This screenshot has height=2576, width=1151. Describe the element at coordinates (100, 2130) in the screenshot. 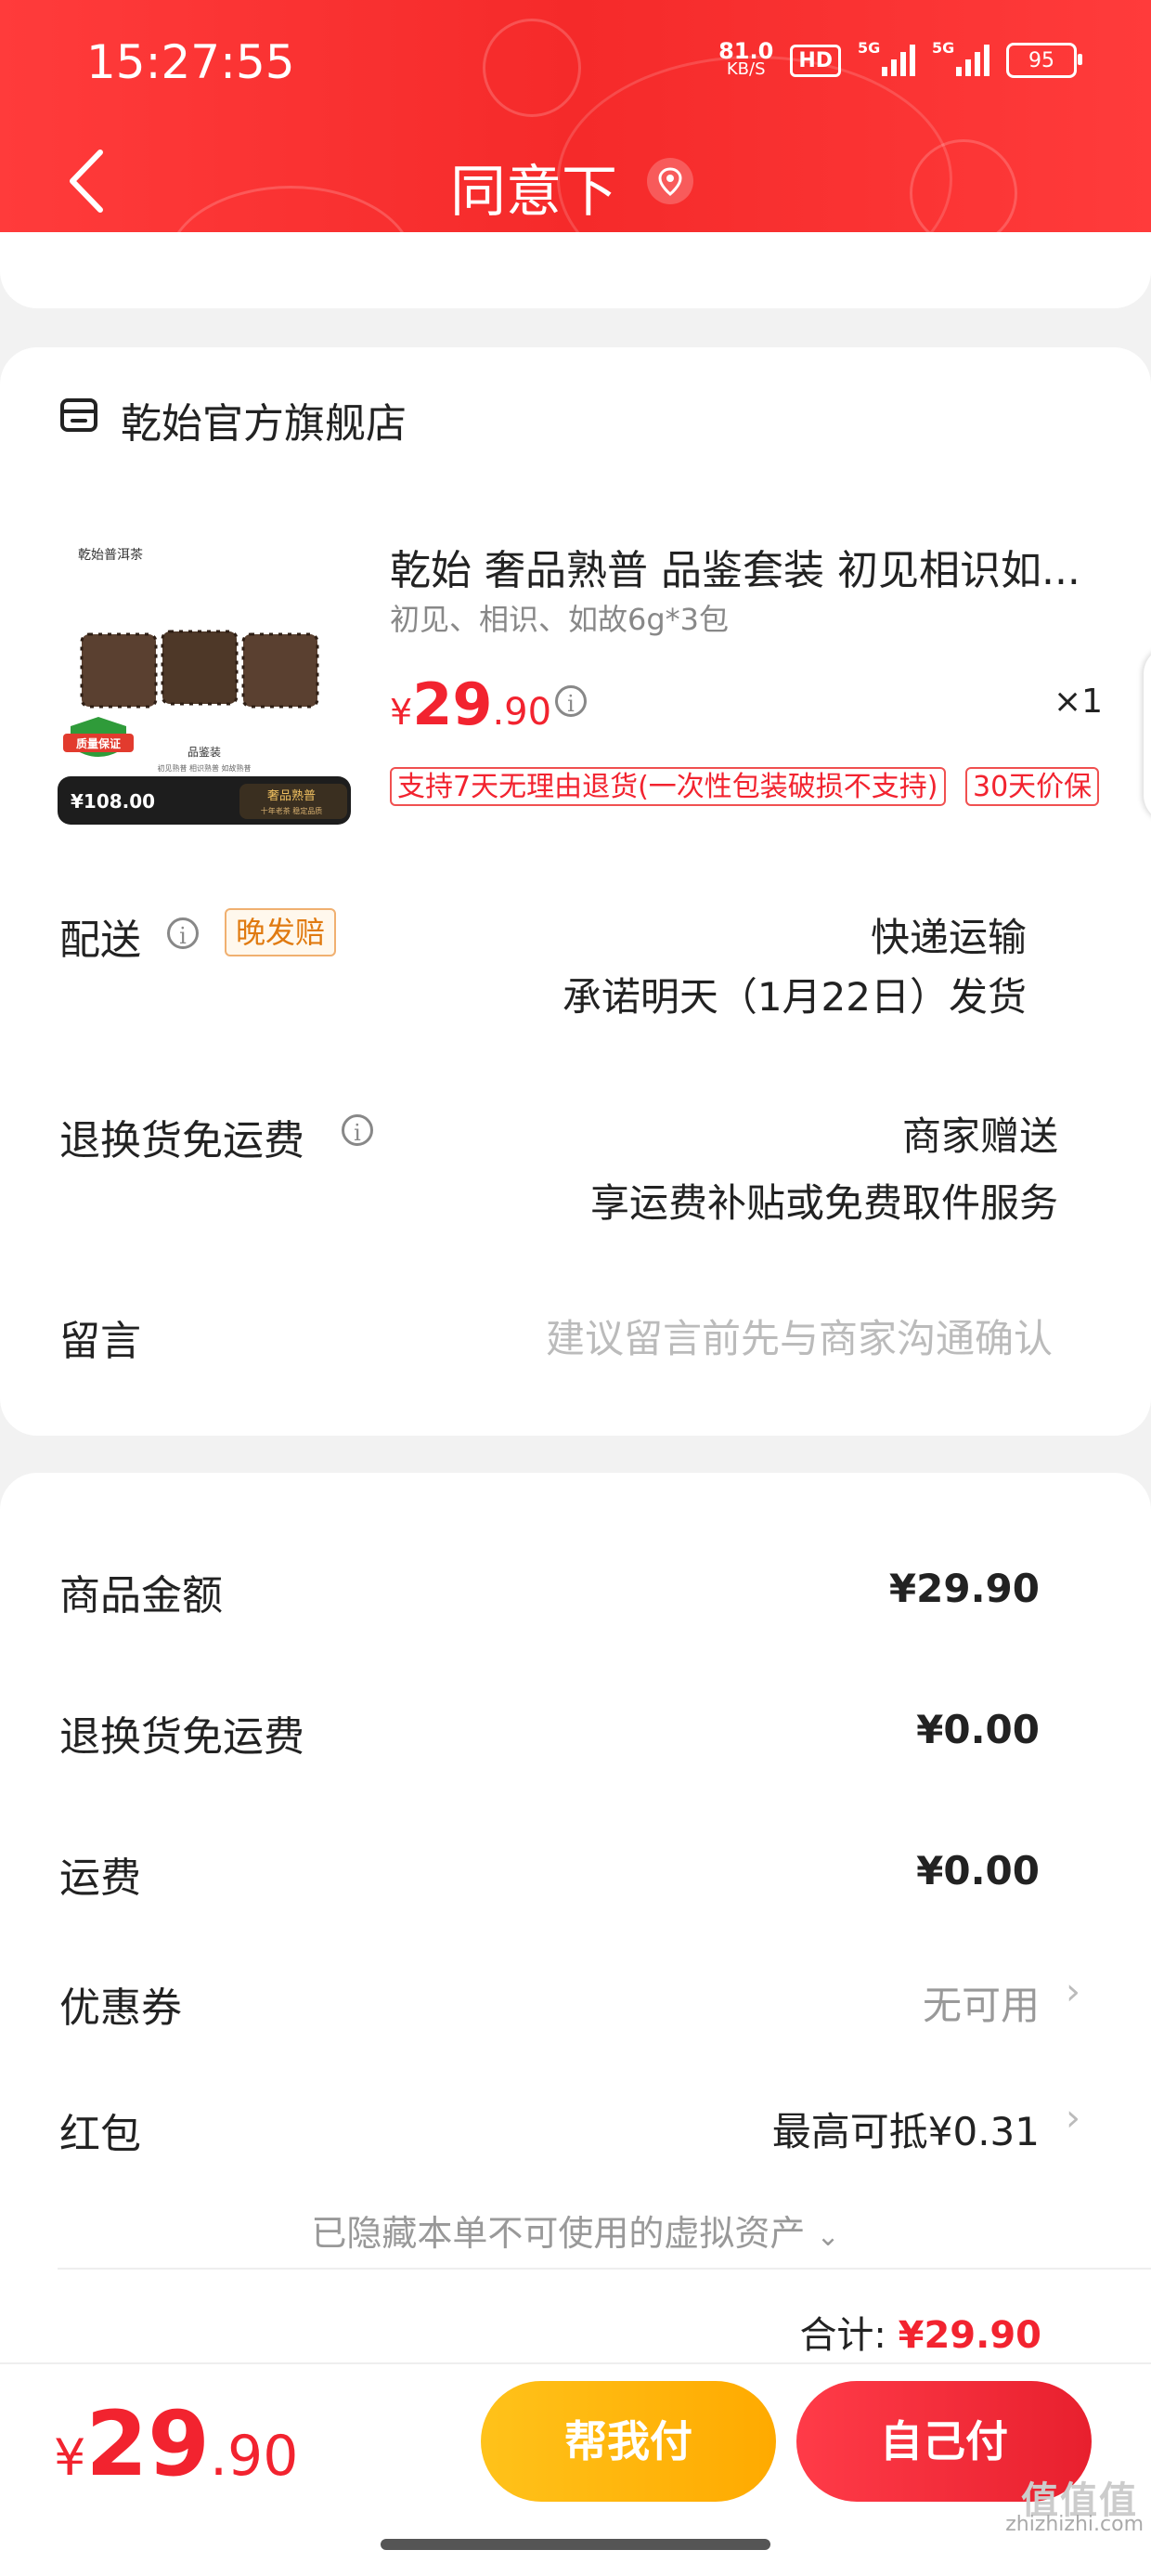

I see `redpacket-label: 红包` at that location.